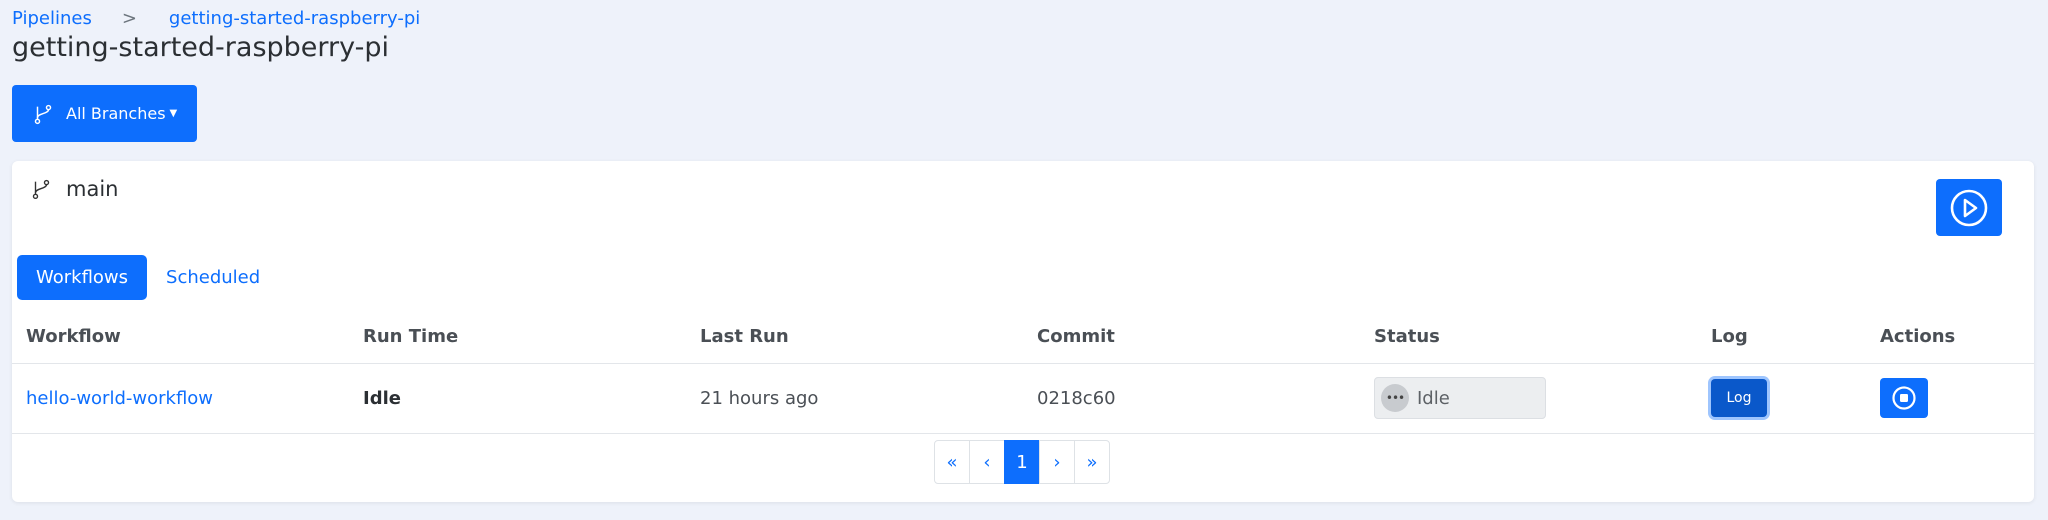  I want to click on workflow-cell: hello-world-workflow, so click(180, 398).